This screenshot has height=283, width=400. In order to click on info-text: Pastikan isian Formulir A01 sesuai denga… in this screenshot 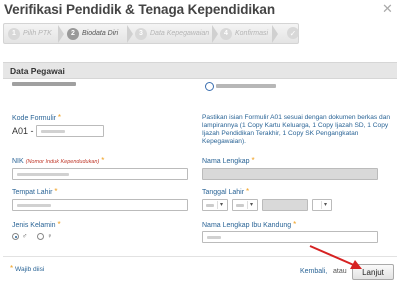, I will do `click(296, 129)`.